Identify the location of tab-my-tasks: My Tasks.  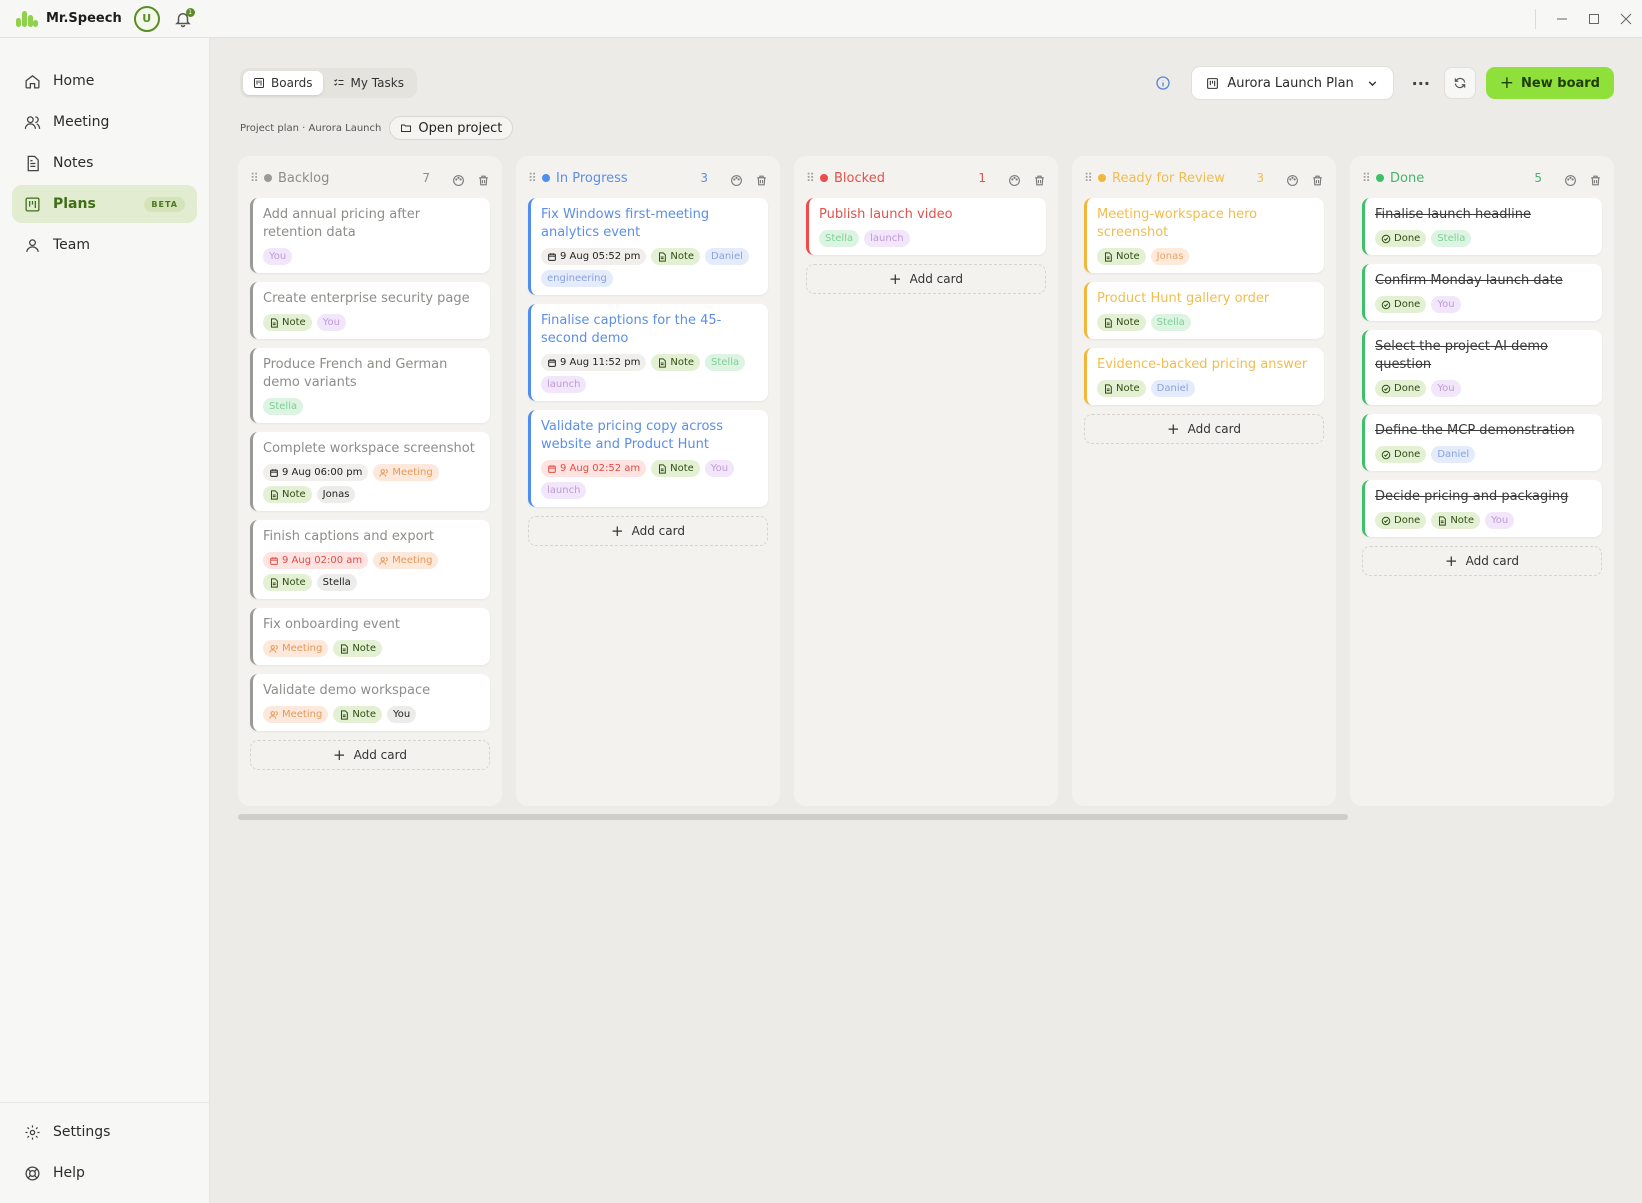
(368, 83).